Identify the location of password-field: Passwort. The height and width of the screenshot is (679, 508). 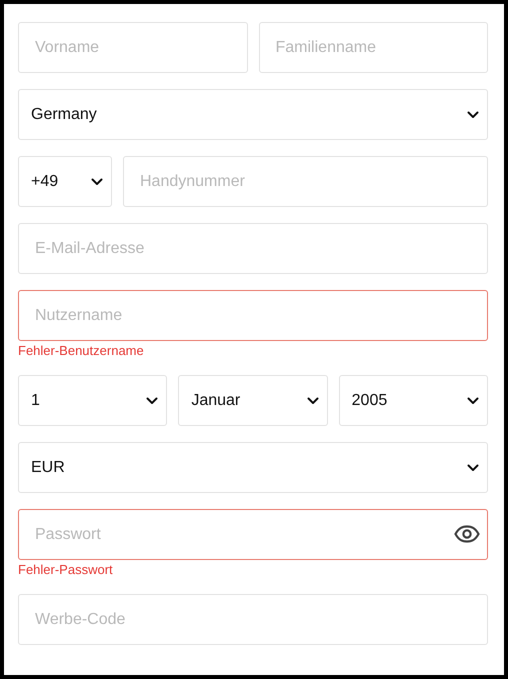
(253, 534).